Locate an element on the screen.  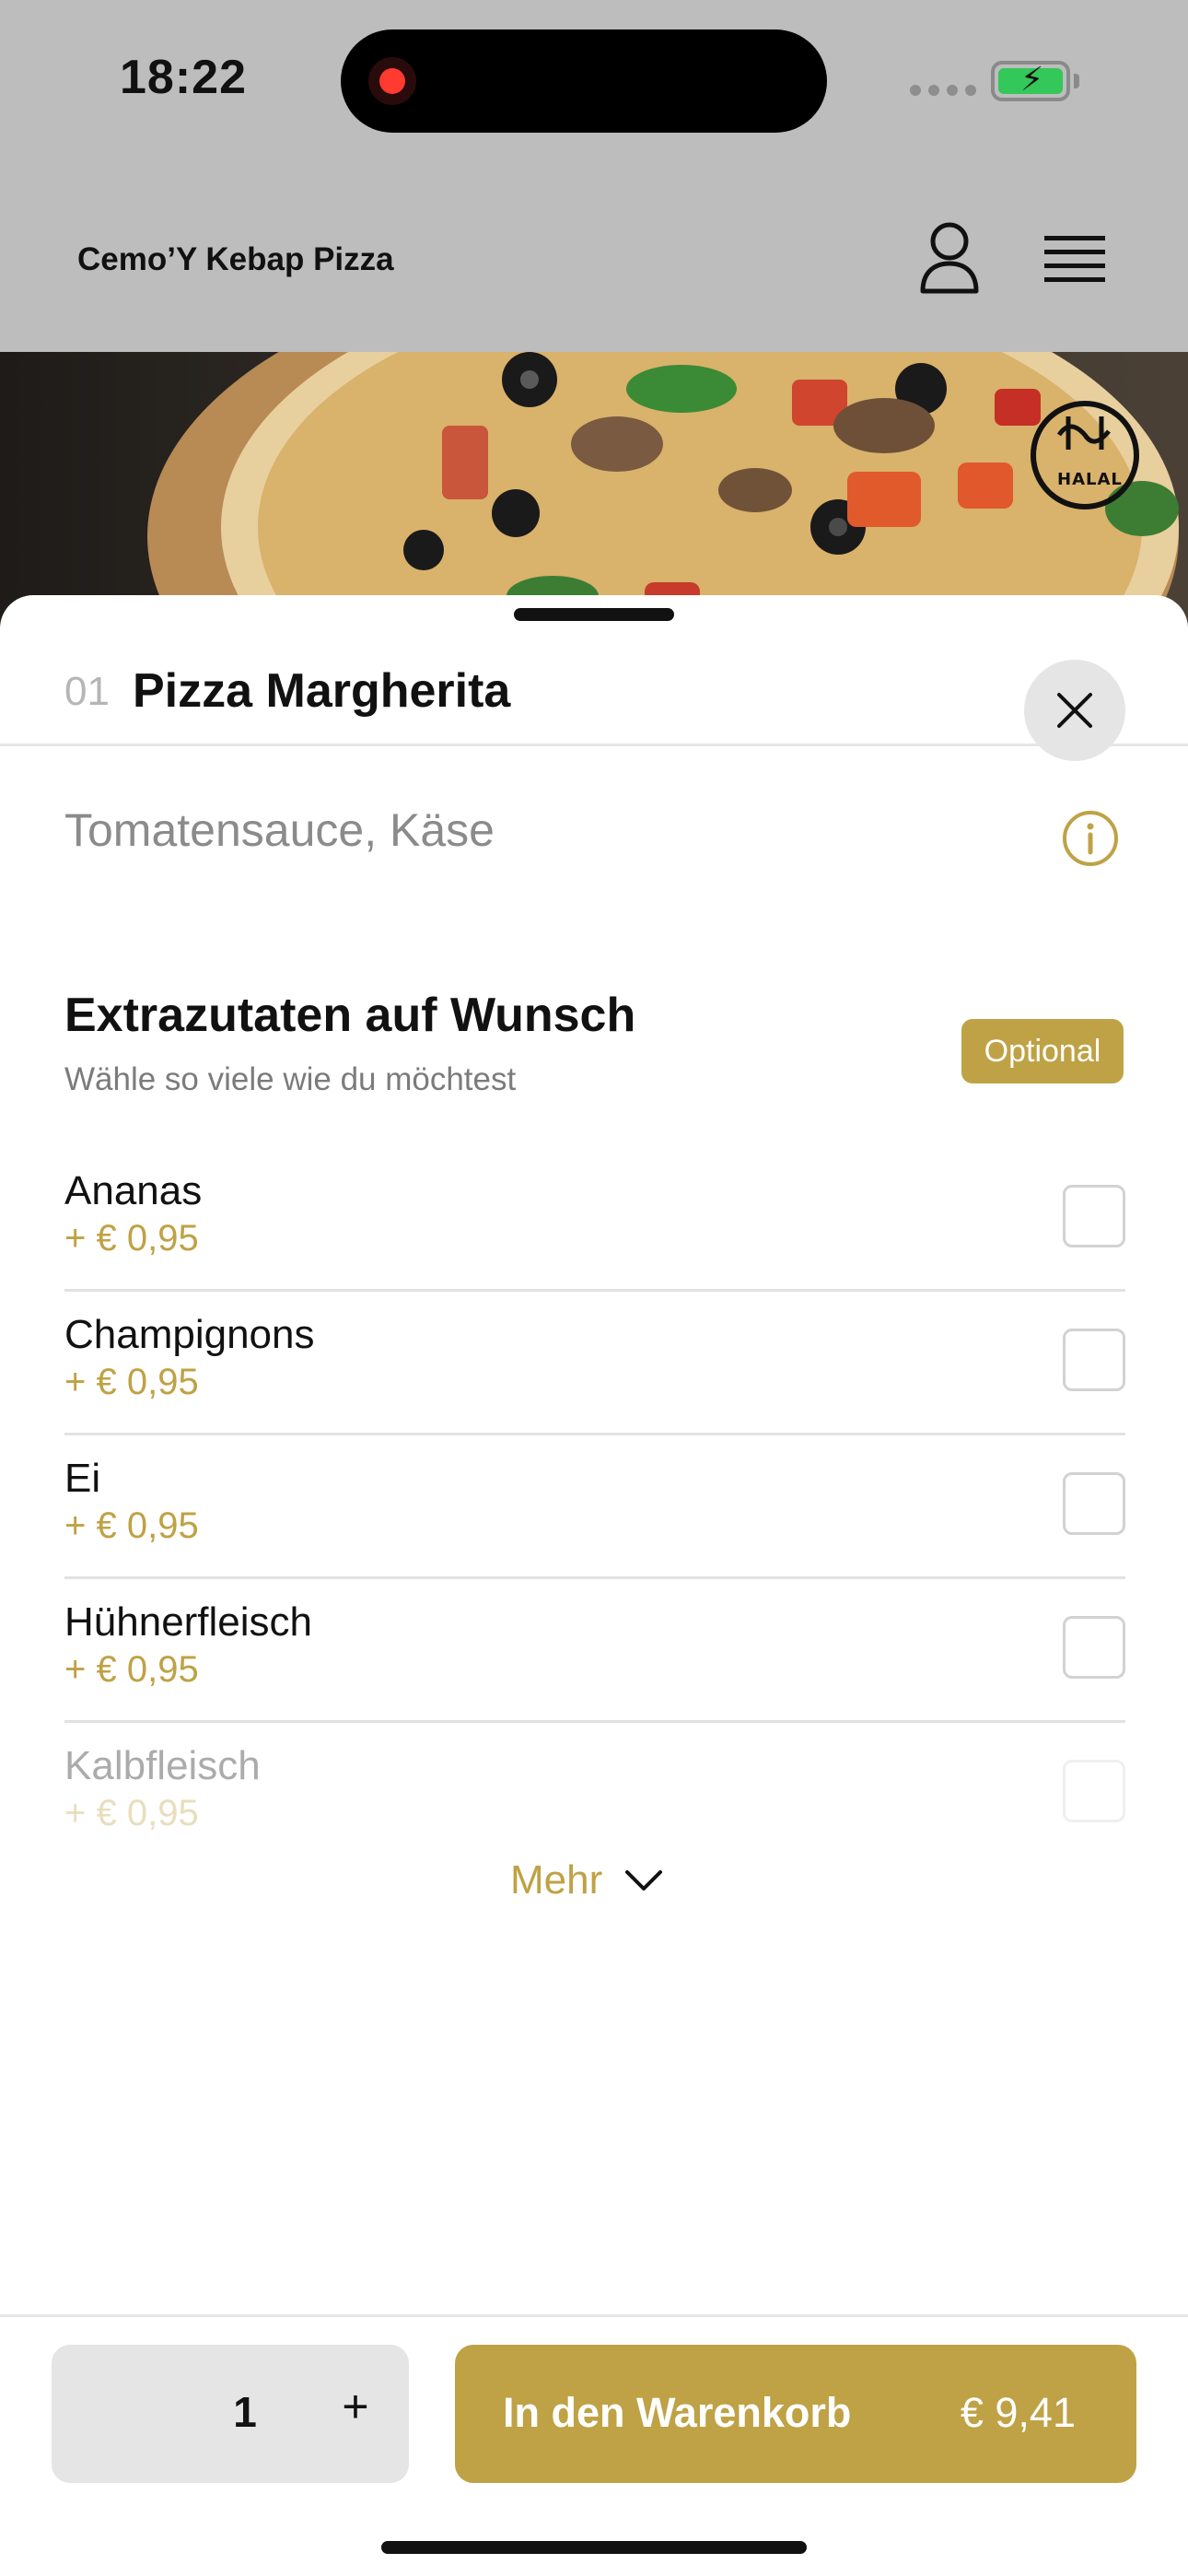
quantity-value: 1 is located at coordinates (245, 2412).